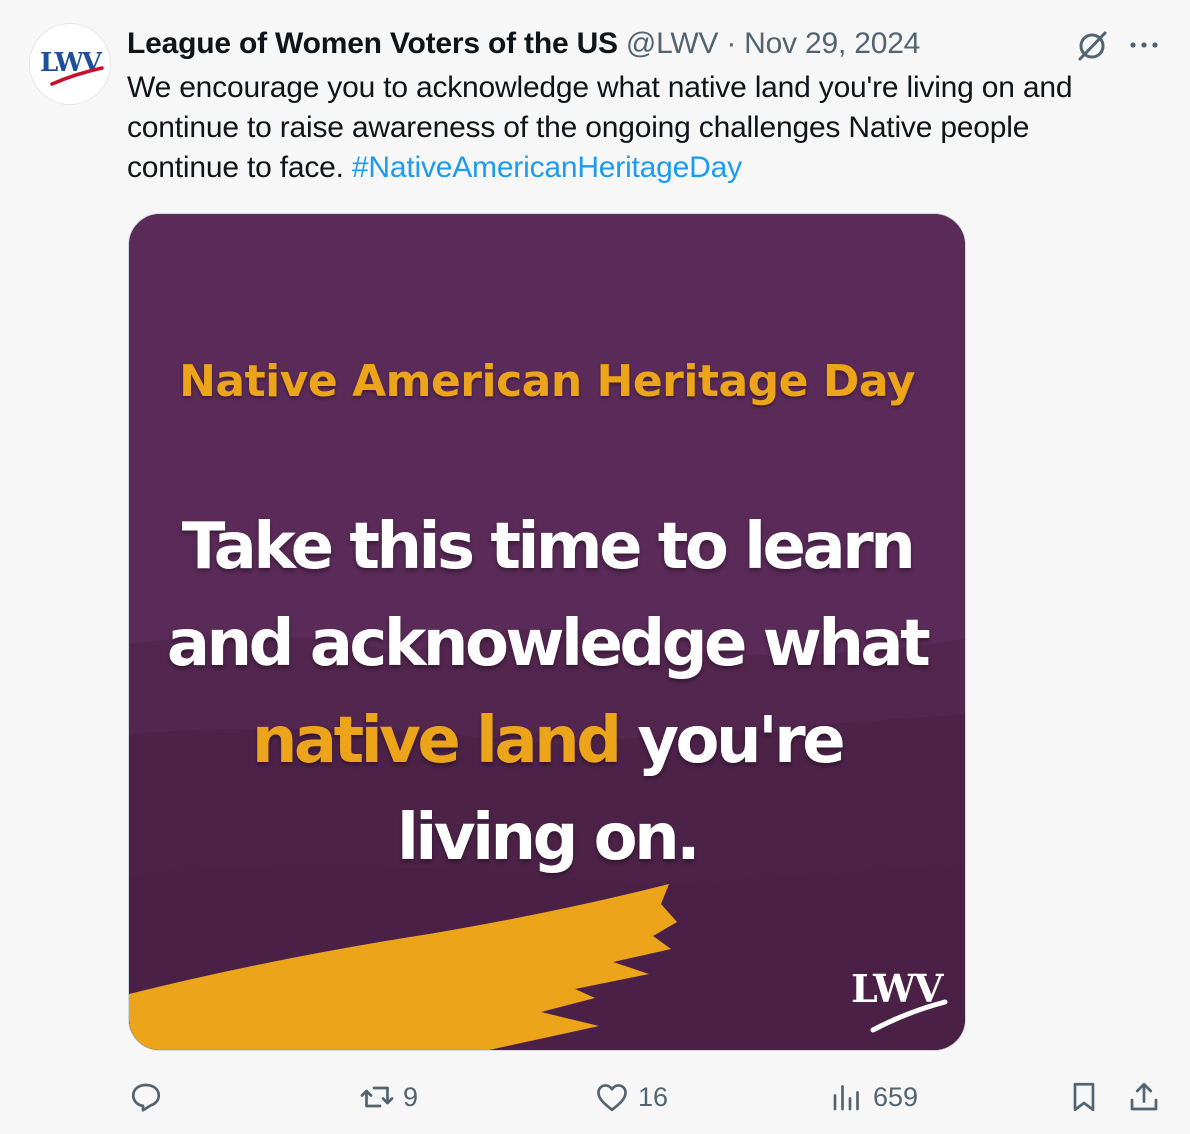 This screenshot has height=1134, width=1190. Describe the element at coordinates (1092, 46) in the screenshot. I see `grok-icon` at that location.